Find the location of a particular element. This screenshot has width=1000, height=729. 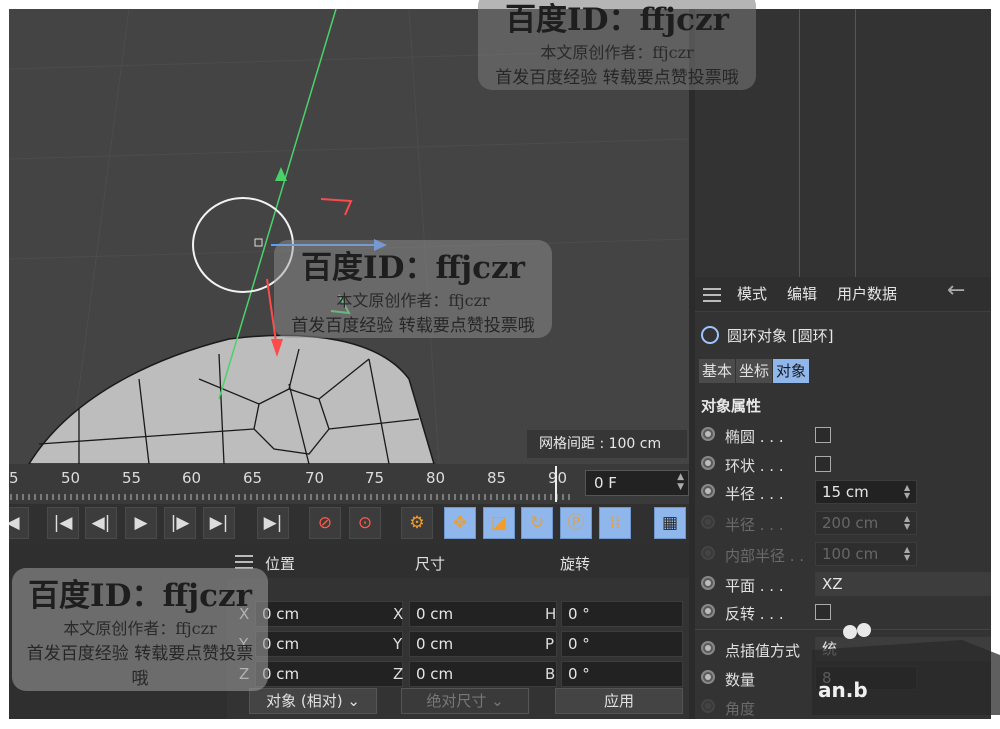

header-rotation: 旋转 is located at coordinates (575, 564).